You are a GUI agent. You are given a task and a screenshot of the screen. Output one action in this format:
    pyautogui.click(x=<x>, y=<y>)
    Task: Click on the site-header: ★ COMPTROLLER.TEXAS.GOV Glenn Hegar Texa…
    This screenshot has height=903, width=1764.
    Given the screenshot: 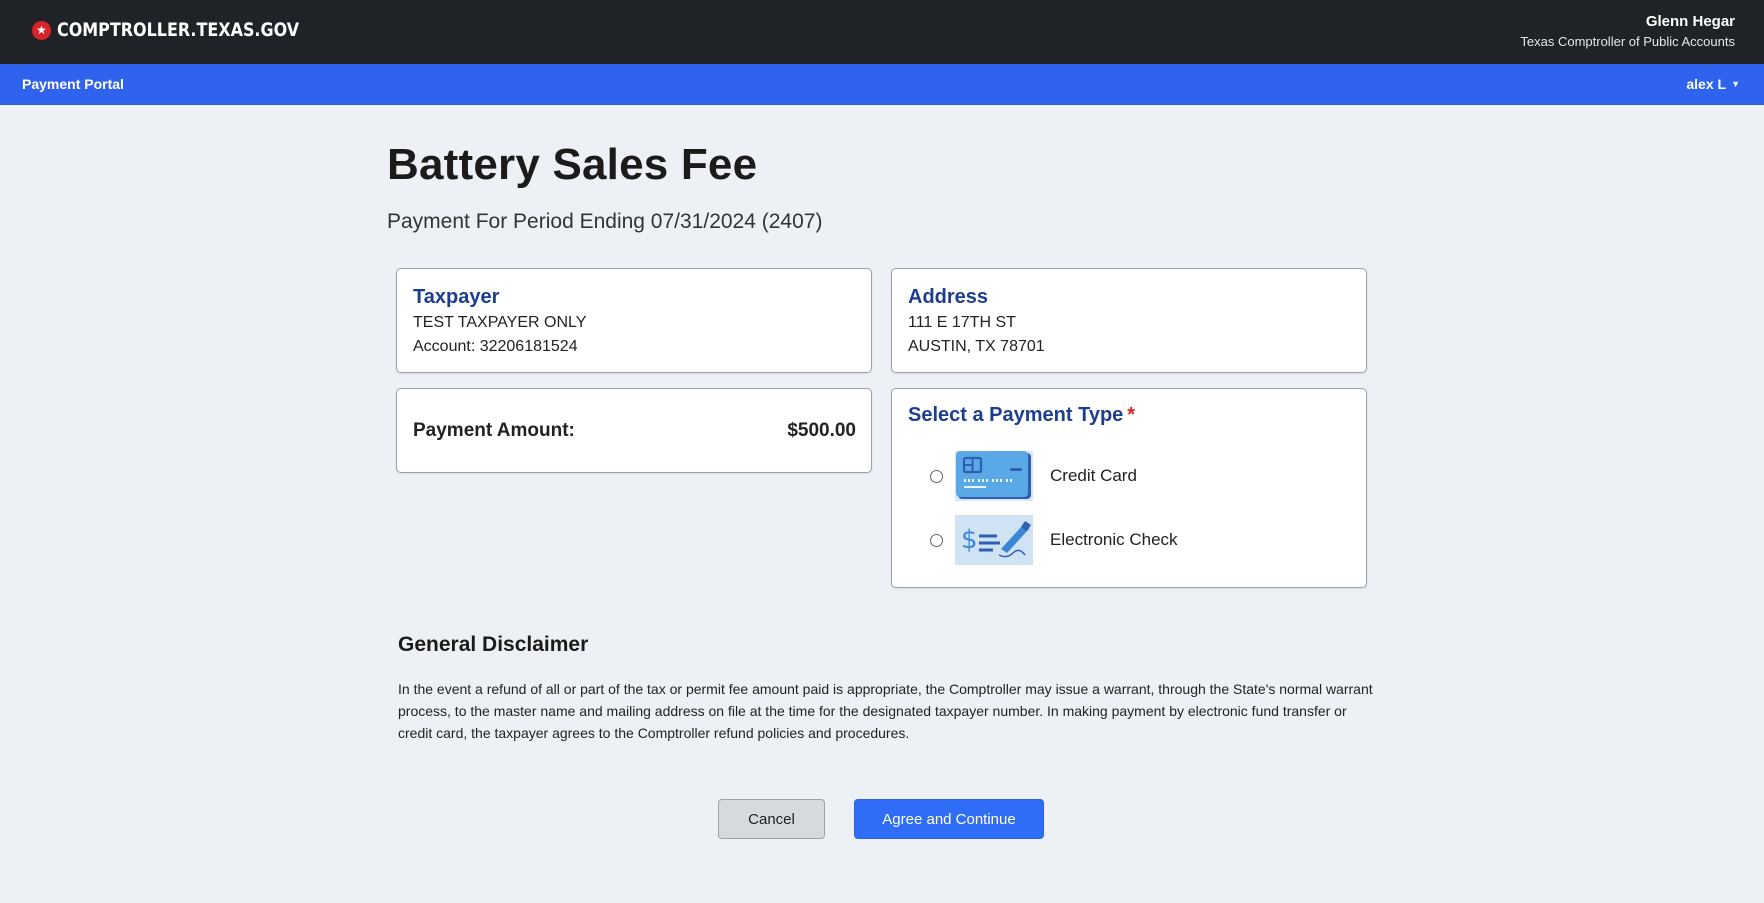 What is the action you would take?
    pyautogui.click(x=882, y=32)
    